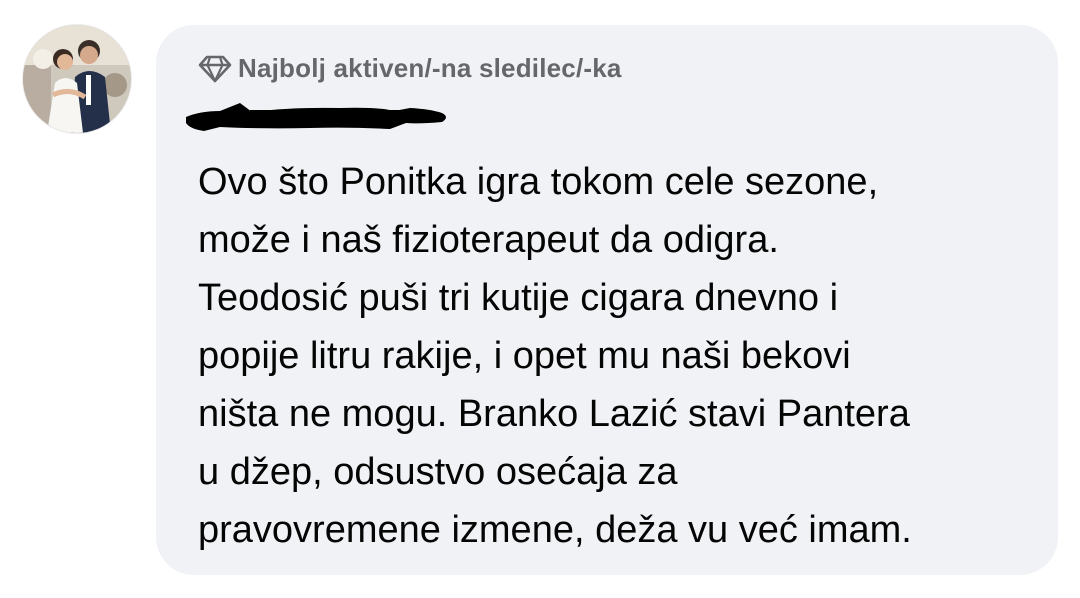 The width and height of the screenshot is (1080, 598). I want to click on redaction-scribble, so click(316, 117).